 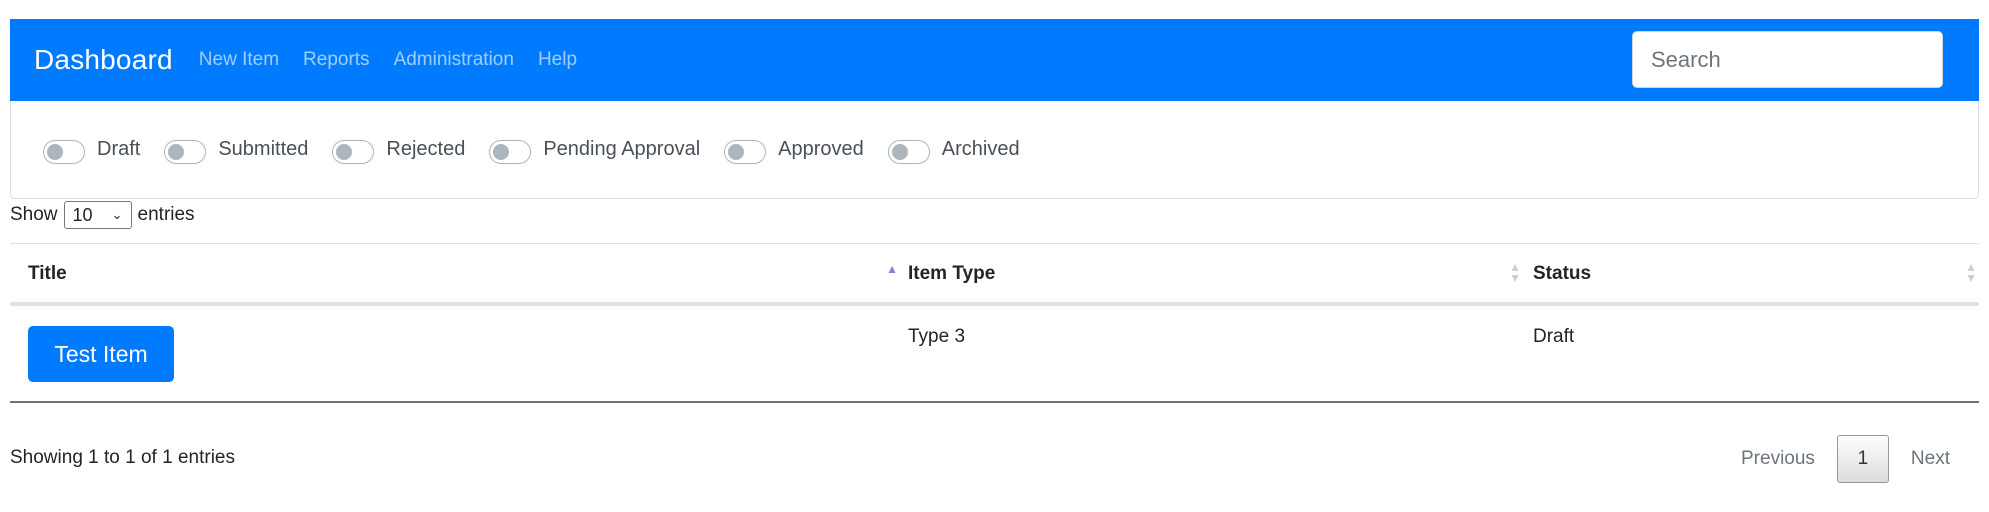 I want to click on filter-toggle-approved: Approved, so click(x=794, y=150).